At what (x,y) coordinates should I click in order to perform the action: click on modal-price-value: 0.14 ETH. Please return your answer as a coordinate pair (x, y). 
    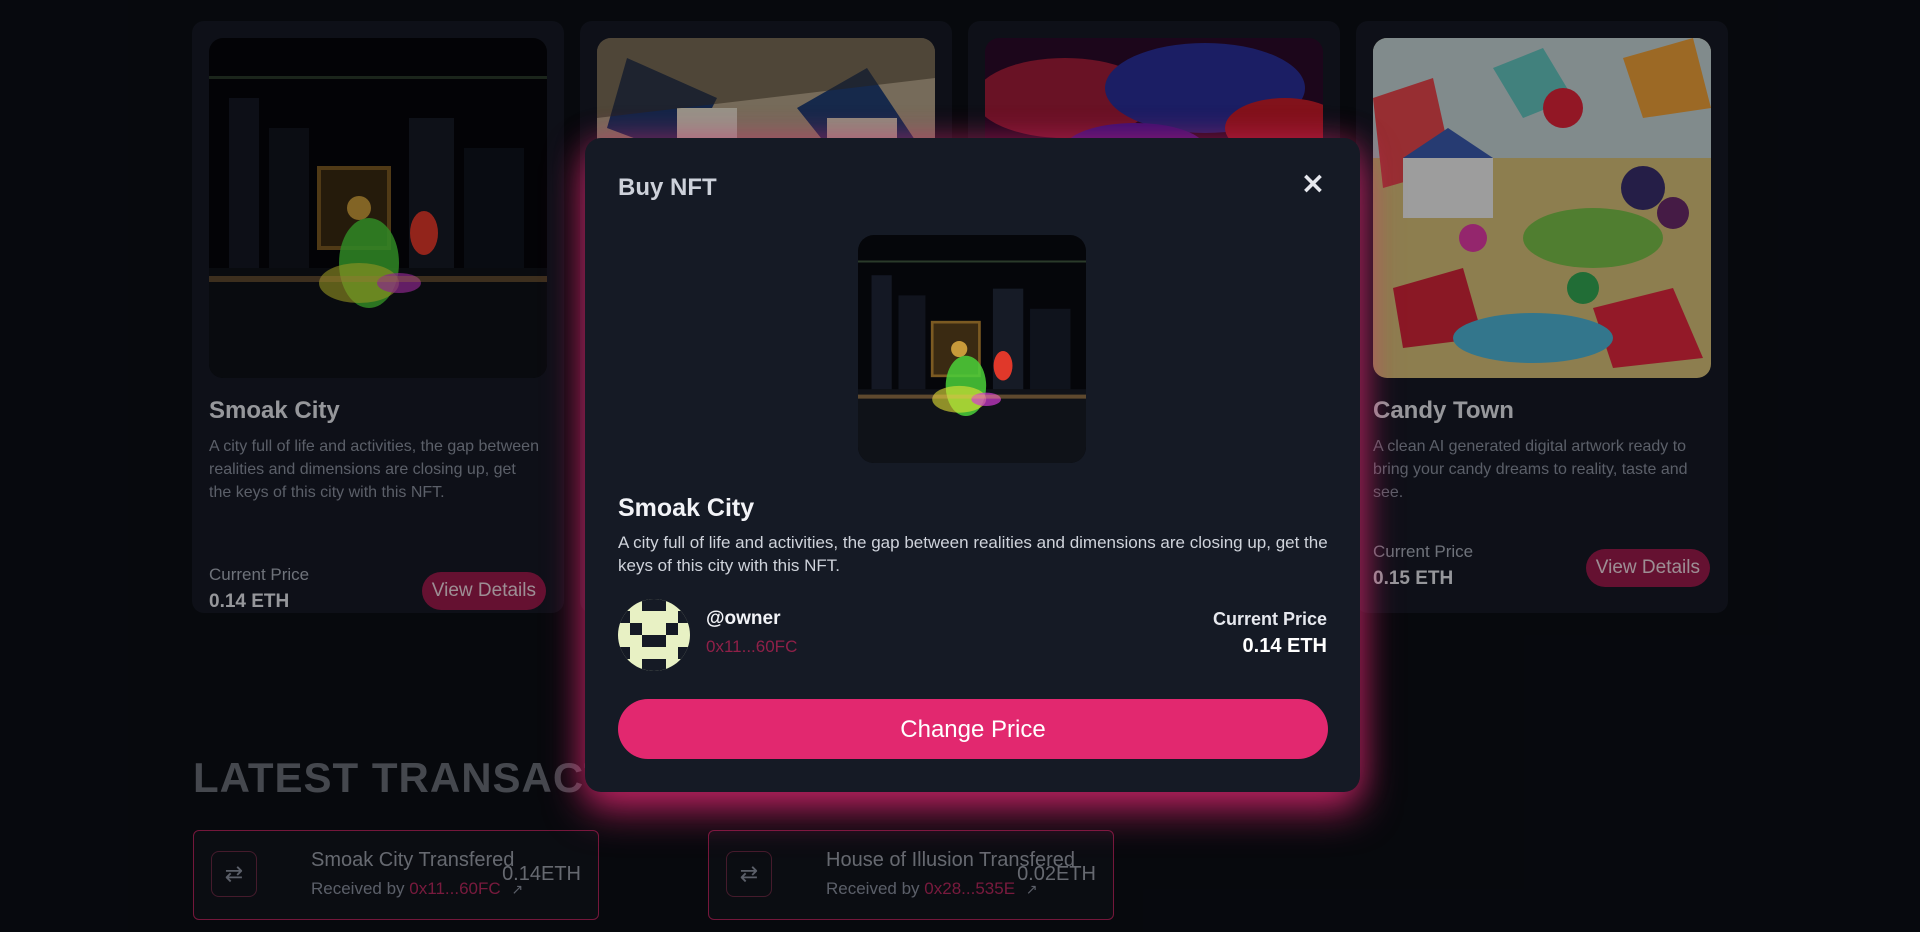
    Looking at the image, I should click on (1284, 646).